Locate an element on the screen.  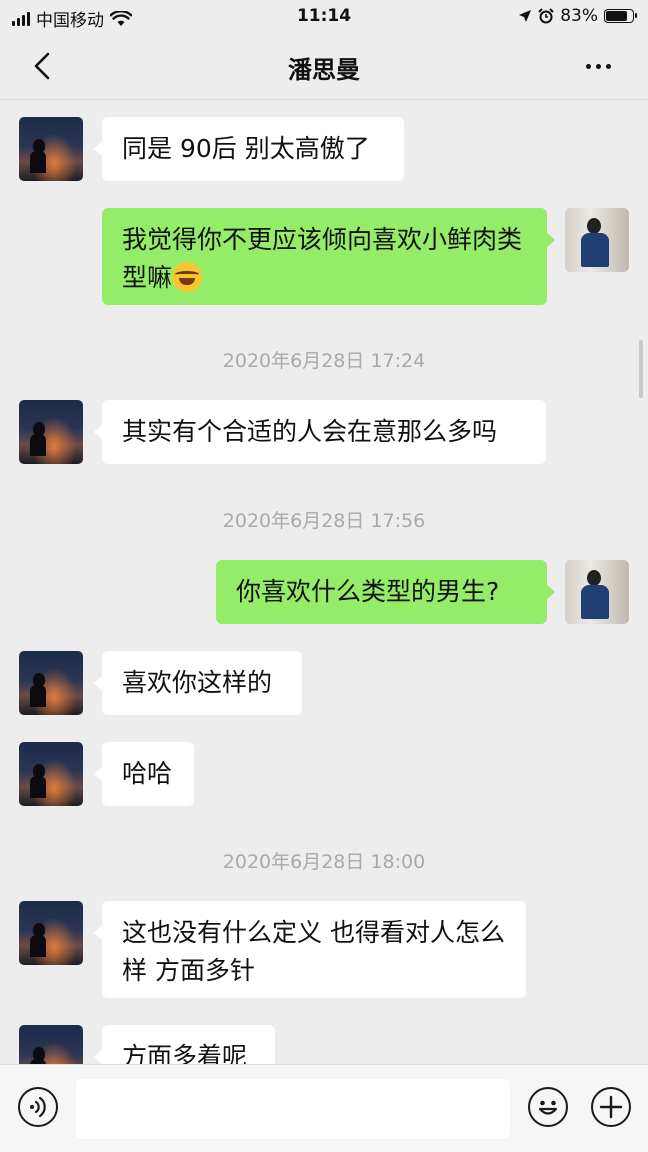
message-bubble-received: 这也没有什么定义 也得看对人怎么样 方面多针 is located at coordinates (310, 949).